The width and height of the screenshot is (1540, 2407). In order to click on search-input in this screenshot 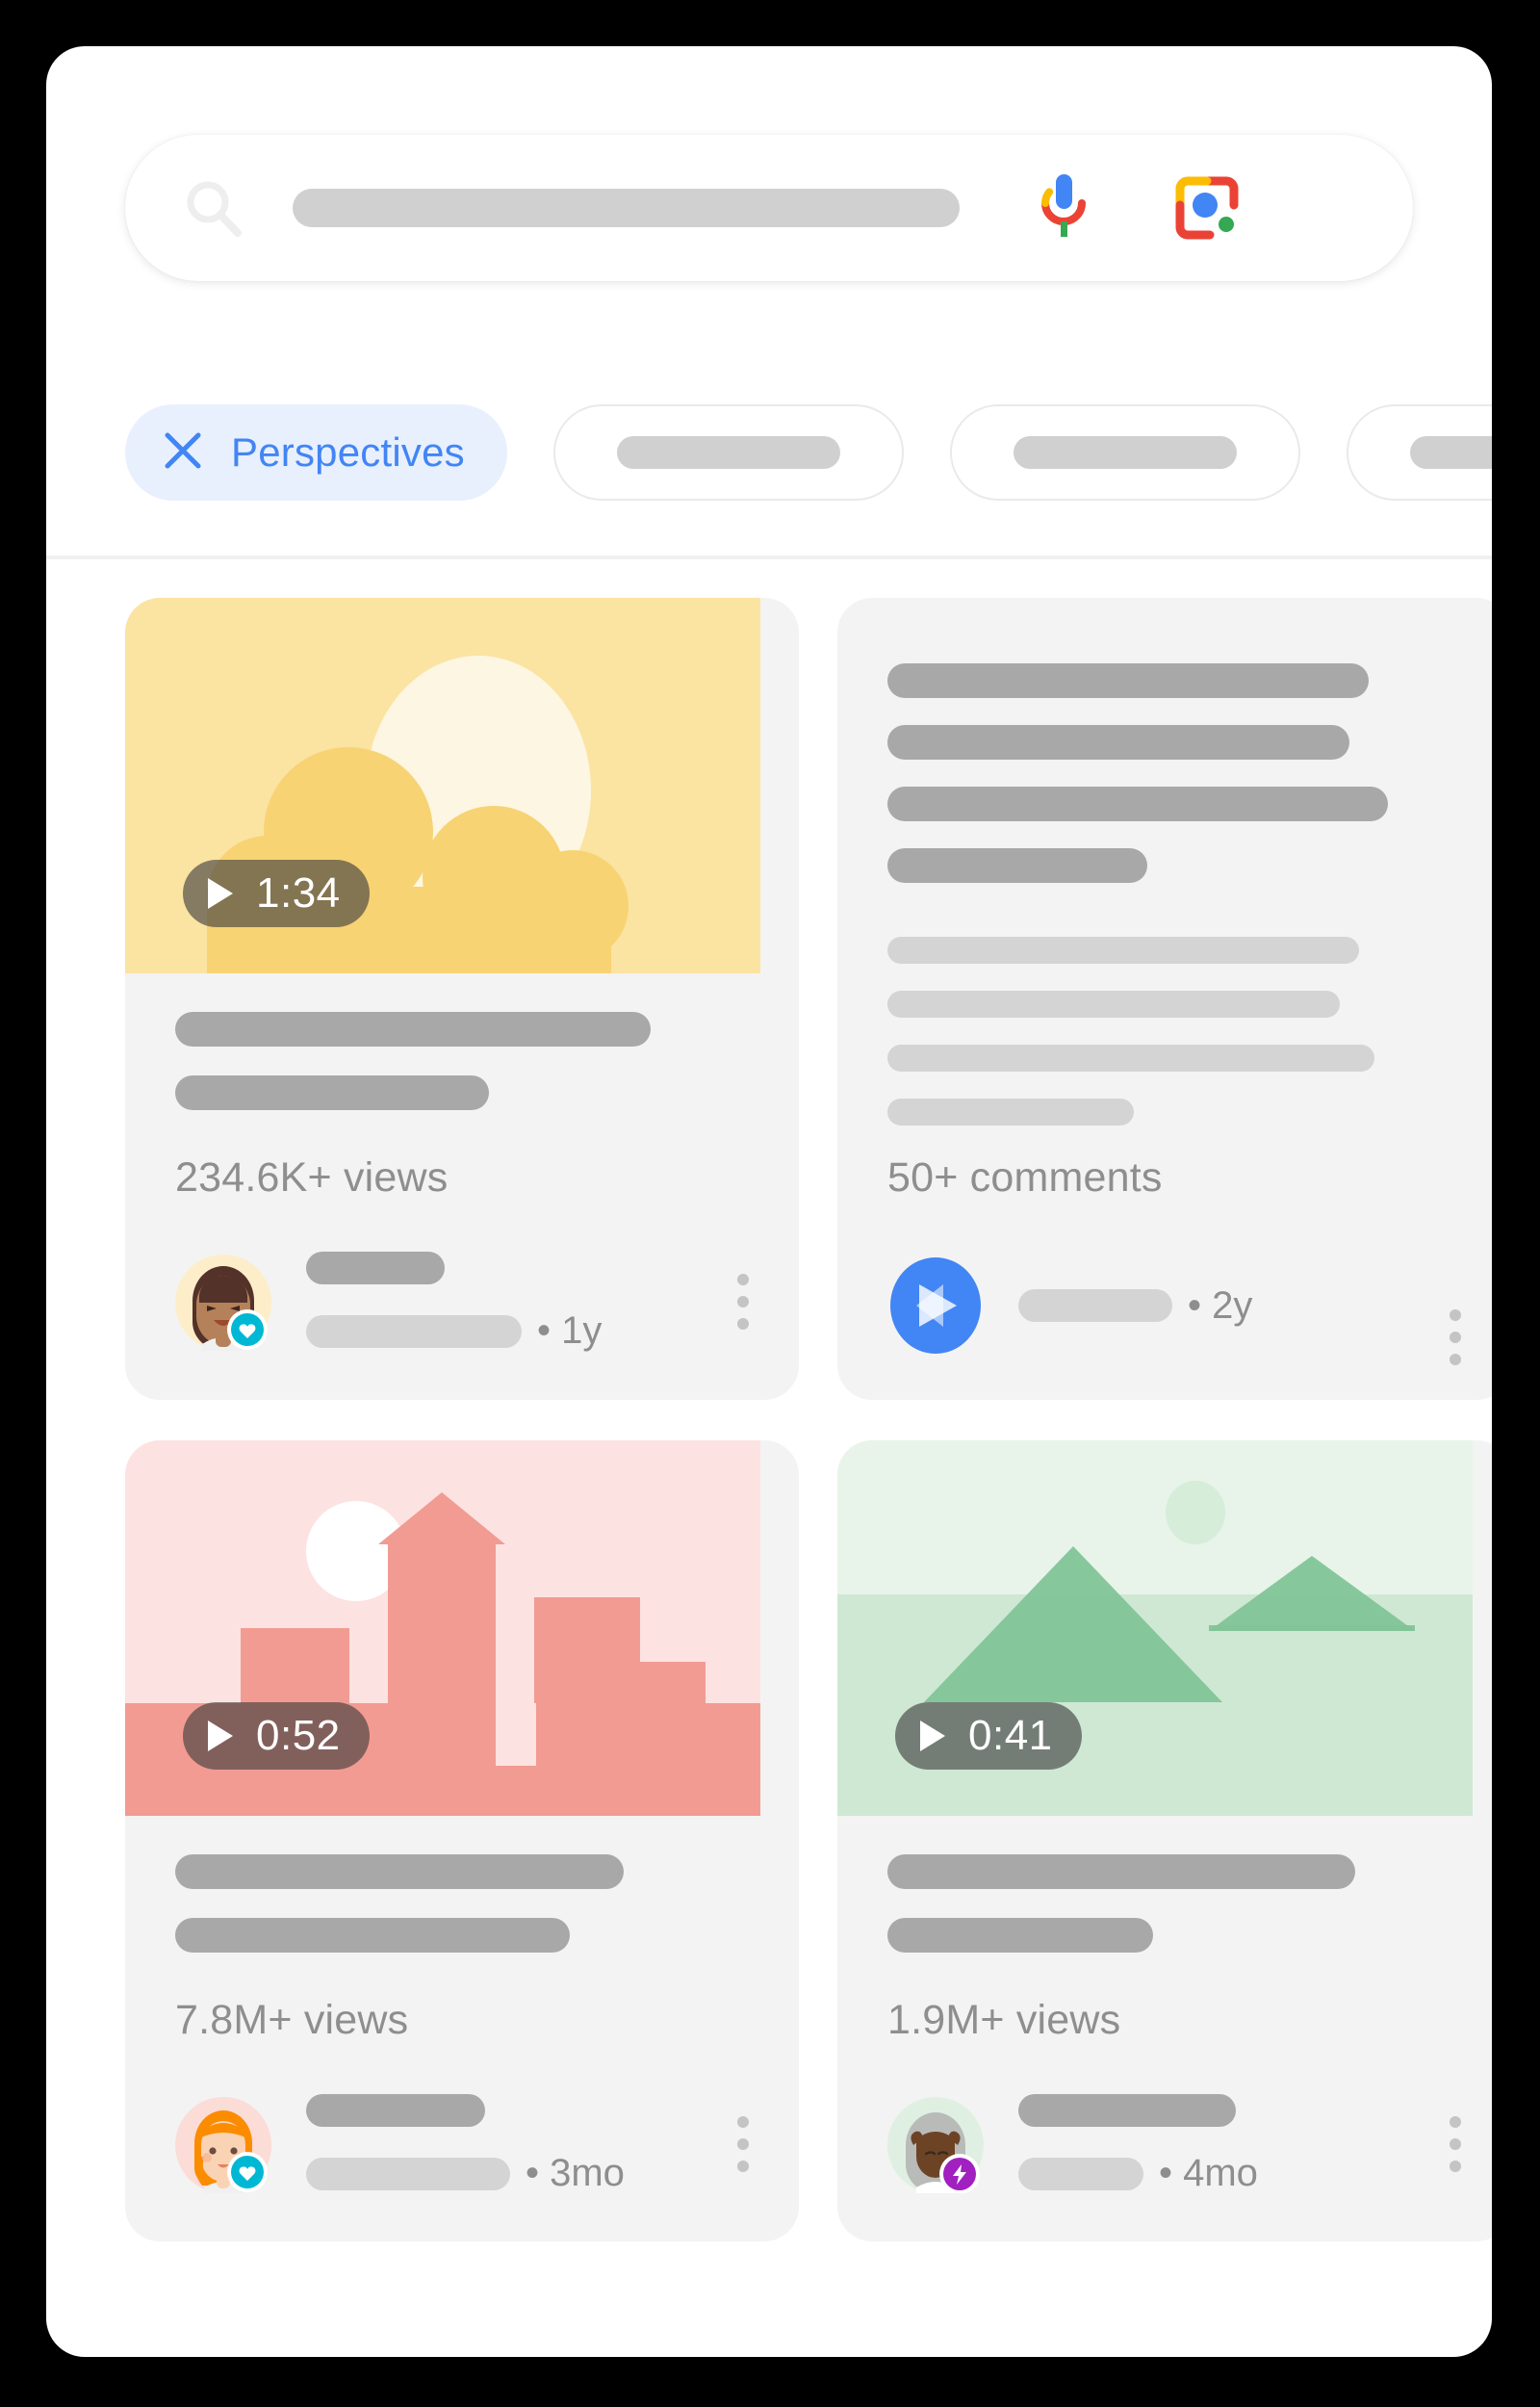, I will do `click(626, 208)`.